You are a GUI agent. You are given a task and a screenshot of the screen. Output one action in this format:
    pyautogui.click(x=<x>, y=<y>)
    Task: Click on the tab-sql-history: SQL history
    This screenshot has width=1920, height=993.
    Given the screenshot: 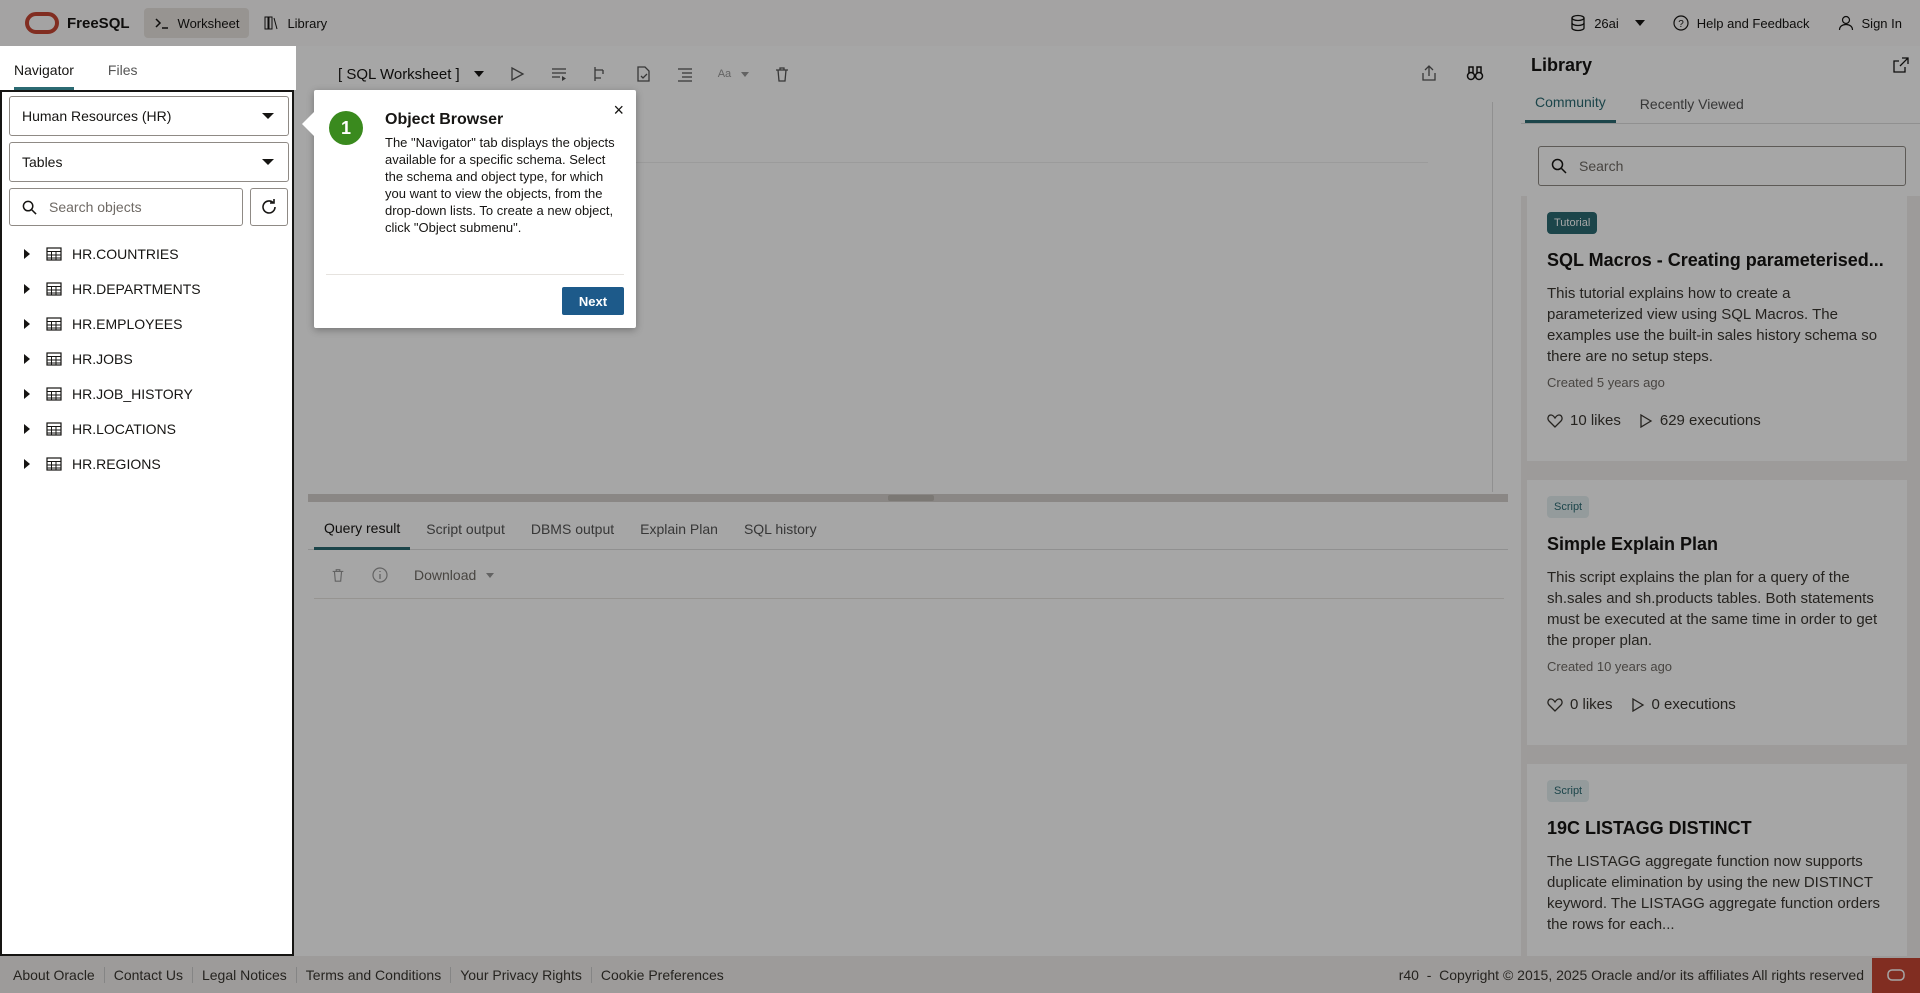 What is the action you would take?
    pyautogui.click(x=780, y=529)
    